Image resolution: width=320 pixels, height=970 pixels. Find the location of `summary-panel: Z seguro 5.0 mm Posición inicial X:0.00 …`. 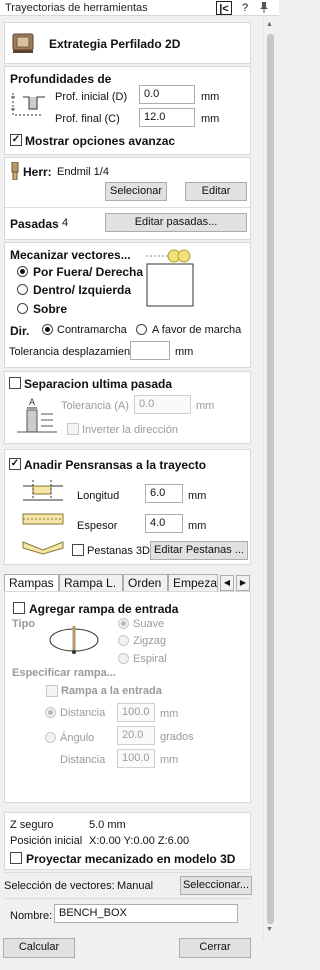

summary-panel: Z seguro 5.0 mm Posición inicial X:0.00 … is located at coordinates (127, 841).